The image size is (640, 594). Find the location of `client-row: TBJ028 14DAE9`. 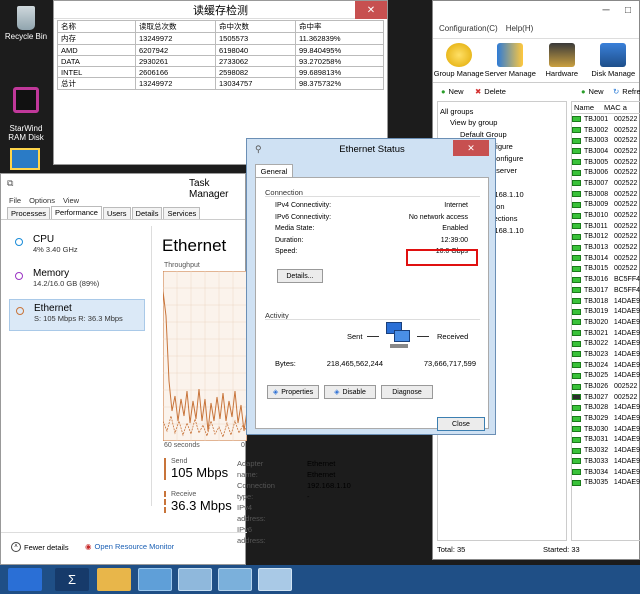

client-row: TBJ028 14DAE9 is located at coordinates (606, 408).